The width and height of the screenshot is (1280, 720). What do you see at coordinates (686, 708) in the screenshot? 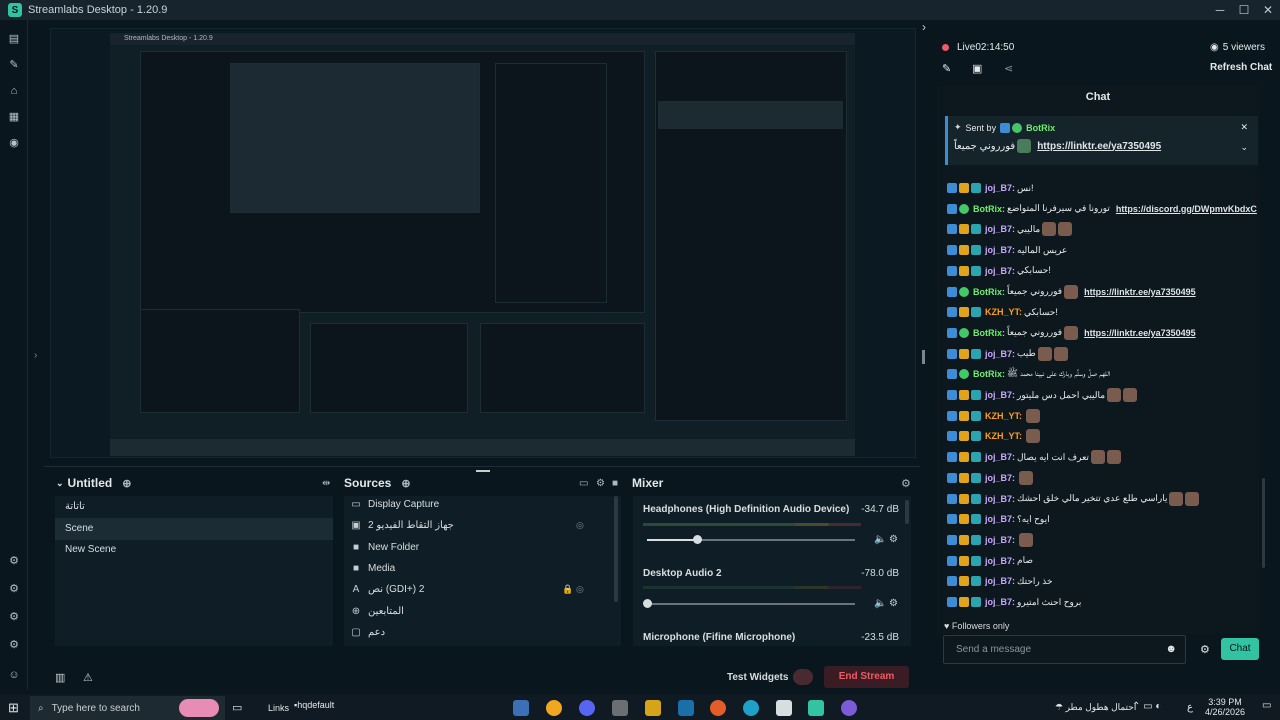
I see `steam-icon` at bounding box center [686, 708].